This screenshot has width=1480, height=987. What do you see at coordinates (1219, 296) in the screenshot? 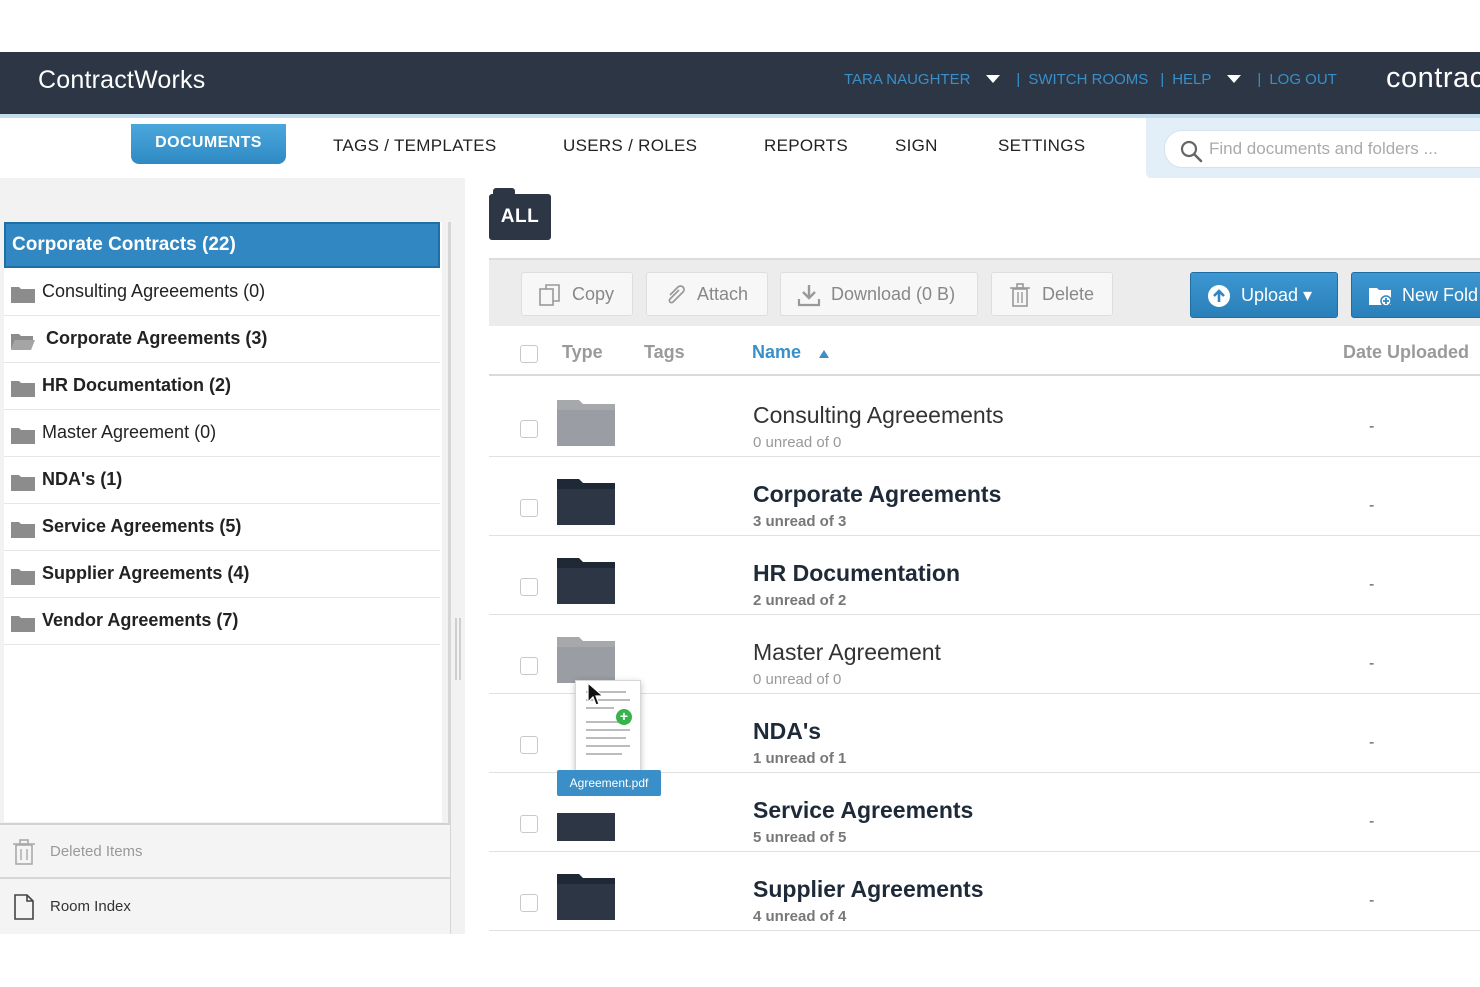
I see `upload-icon` at bounding box center [1219, 296].